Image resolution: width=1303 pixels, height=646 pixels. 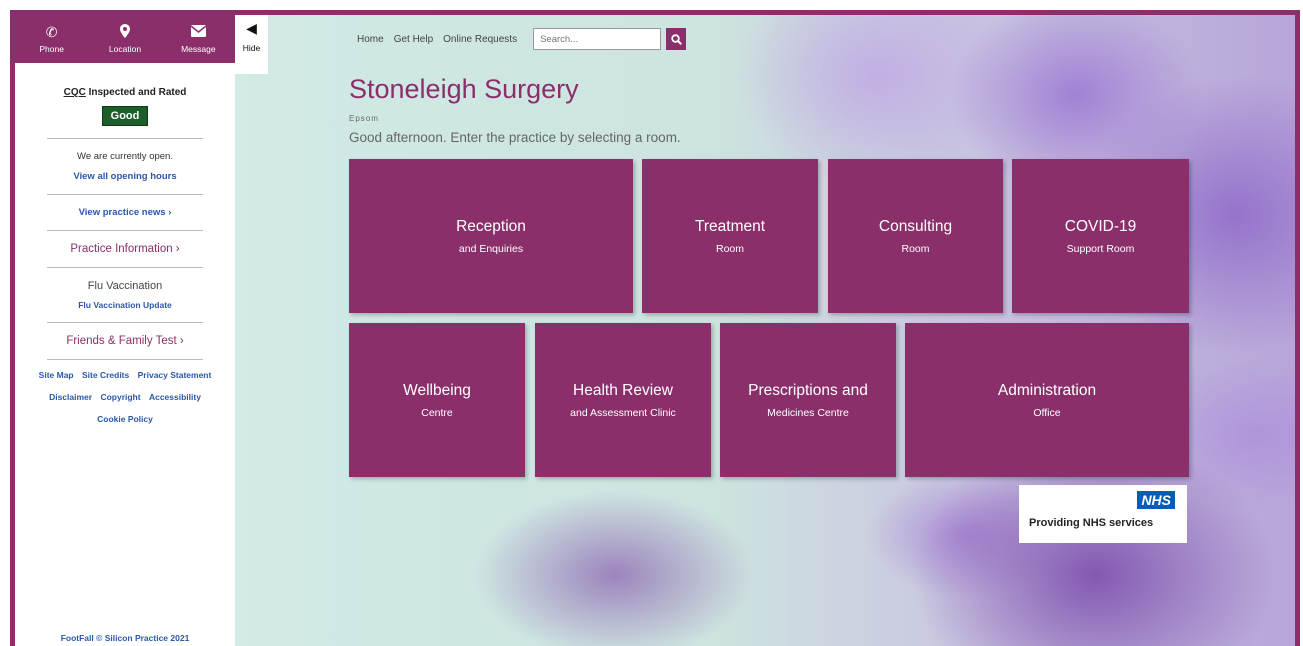 What do you see at coordinates (1100, 248) in the screenshot?
I see `room-subtitle: Support Room` at bounding box center [1100, 248].